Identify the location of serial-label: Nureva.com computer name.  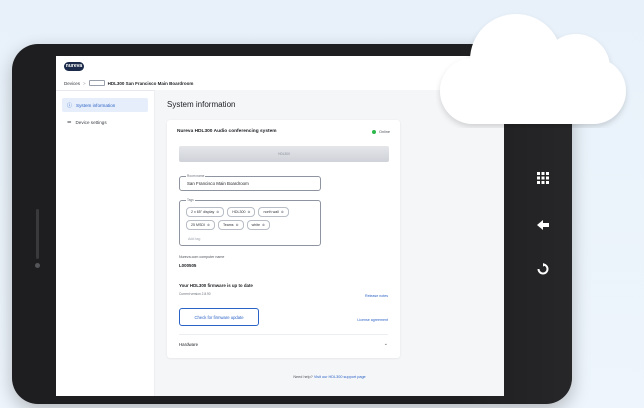
(202, 257).